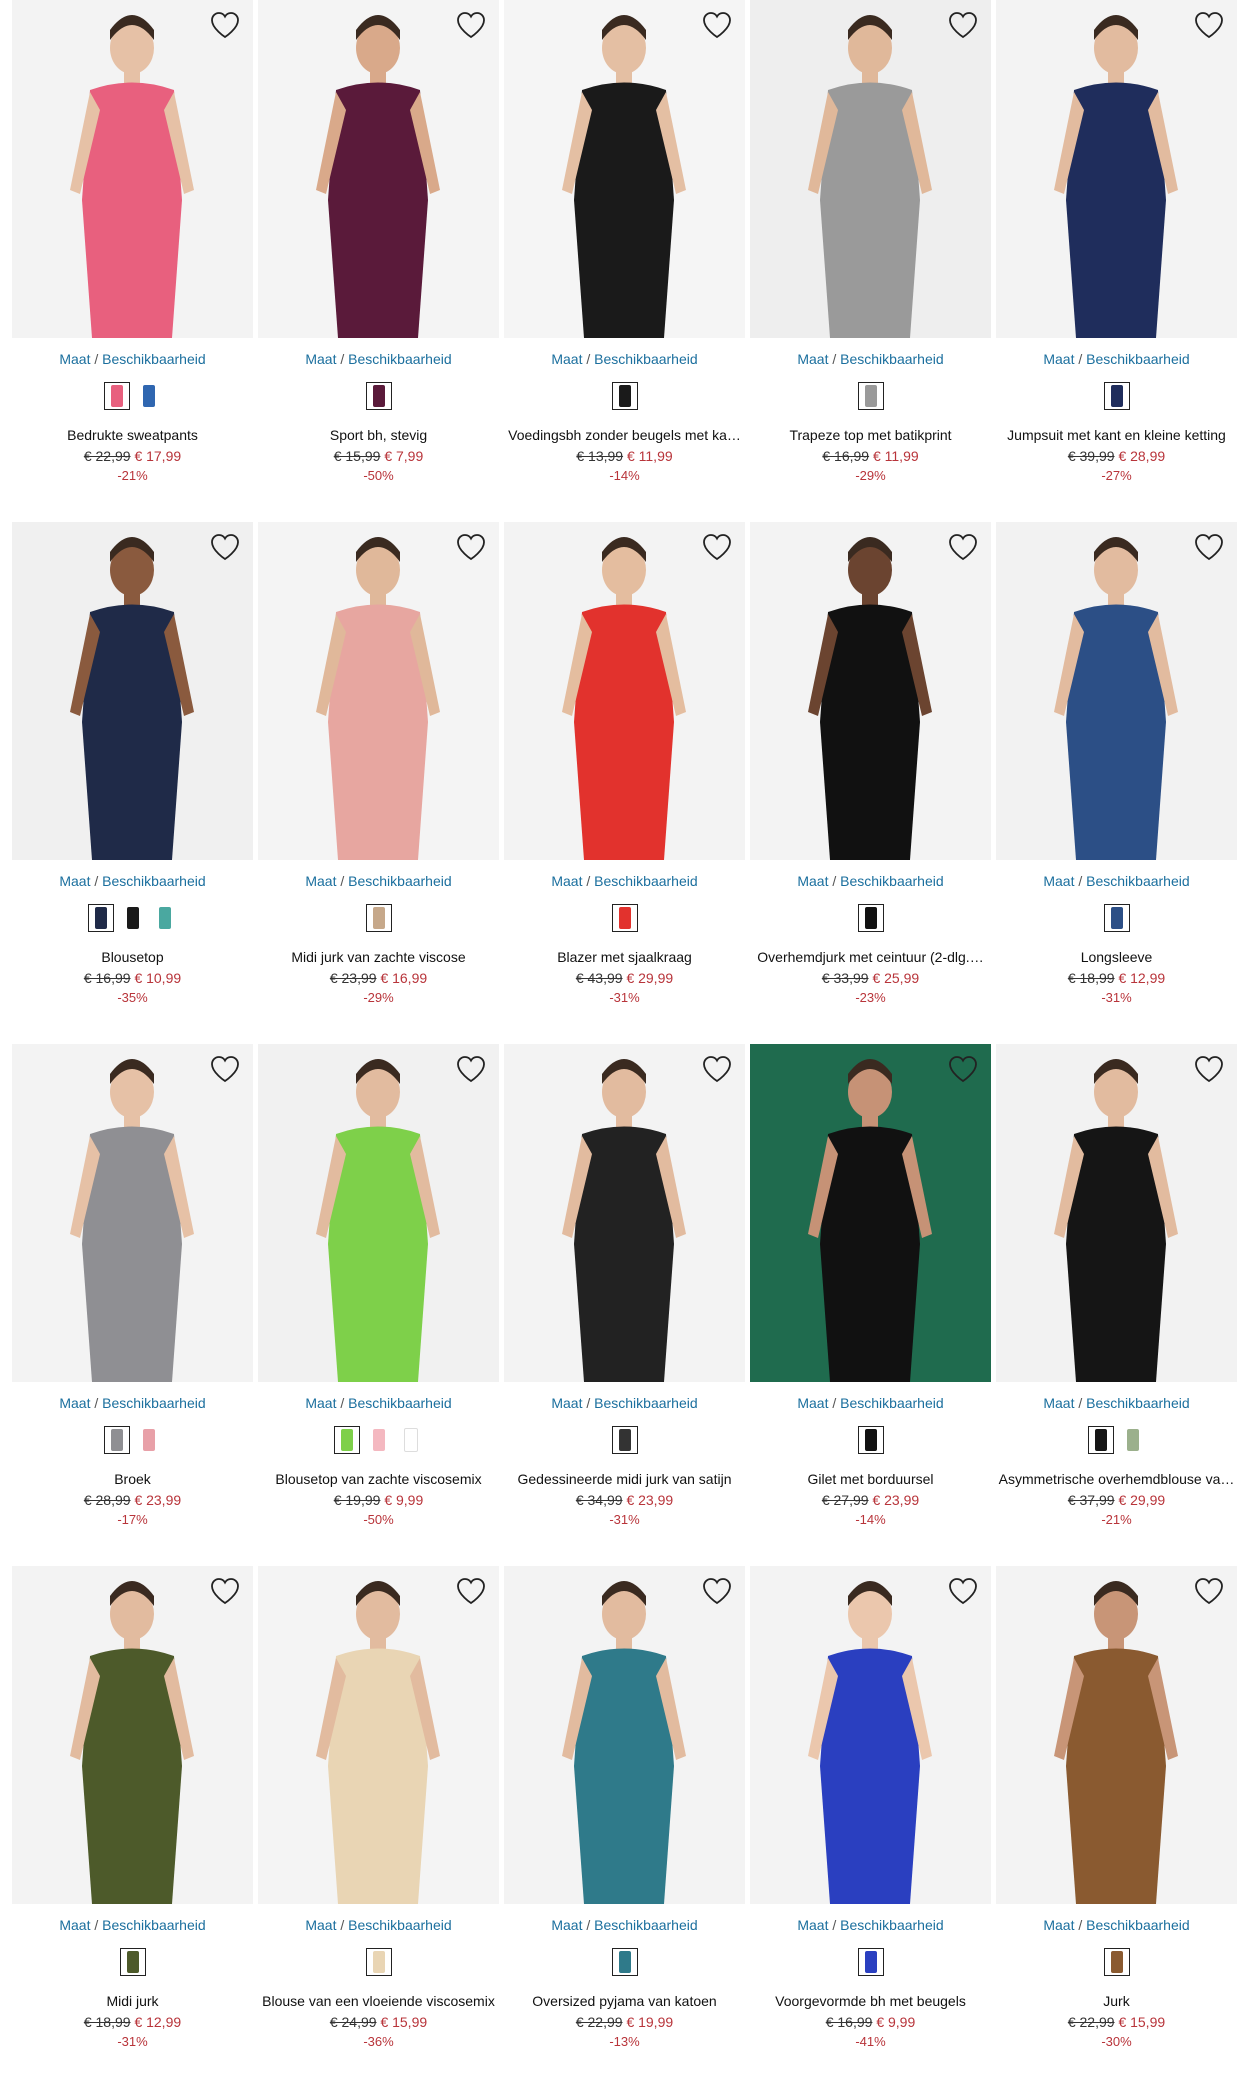 This screenshot has height=2088, width=1250. Describe the element at coordinates (1116, 957) in the screenshot. I see `product-title: Longsleeve` at that location.